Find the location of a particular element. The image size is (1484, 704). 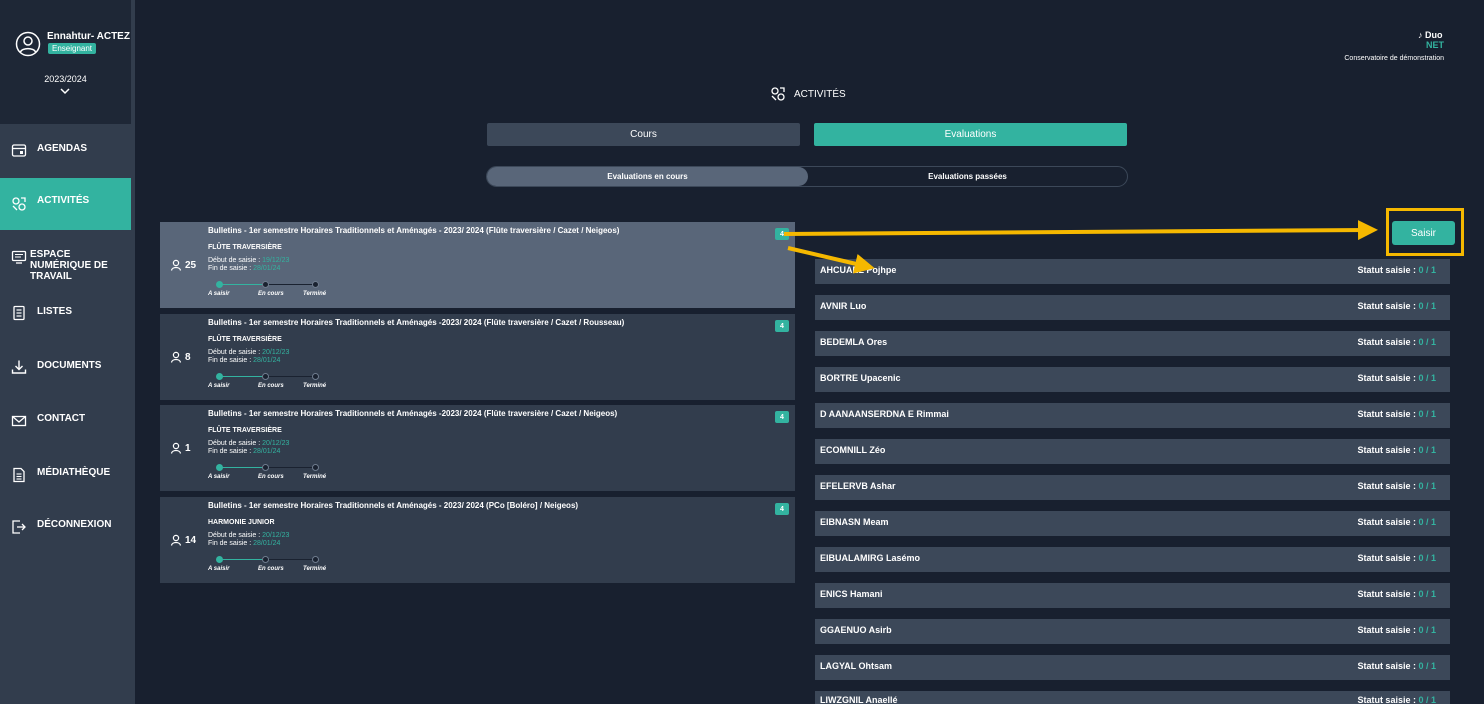

sidebar-item-label: DÉCONNEXION is located at coordinates (74, 524).